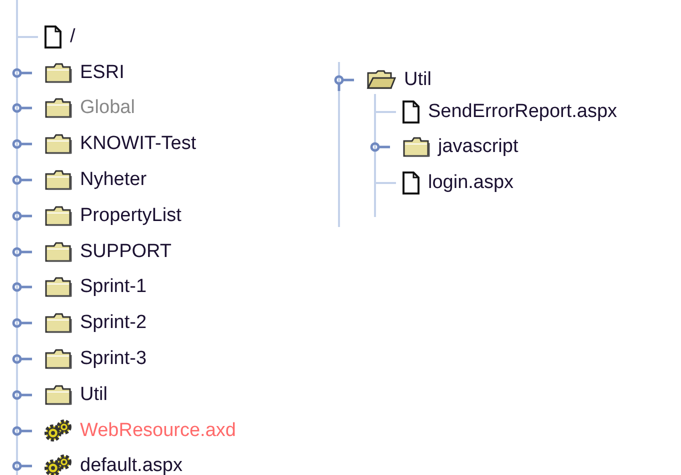  I want to click on tree-item: /, so click(73, 37).